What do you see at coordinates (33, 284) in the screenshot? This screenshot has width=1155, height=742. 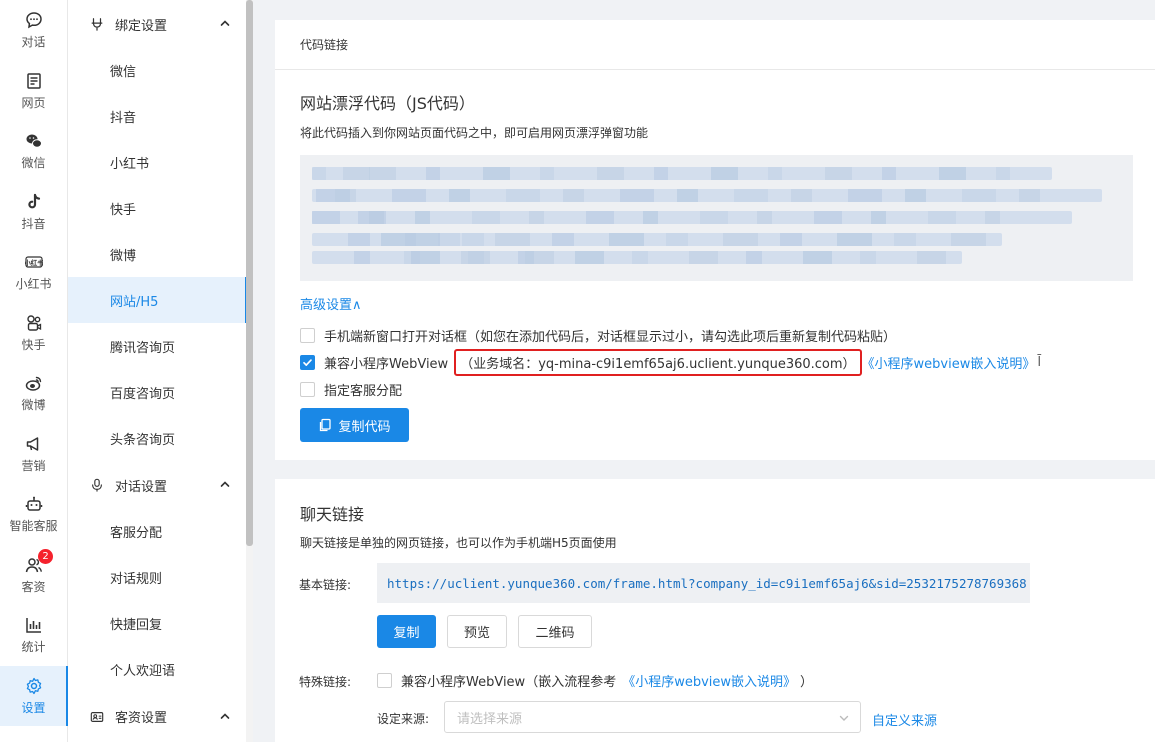 I see `rail-item-label: 小红书` at bounding box center [33, 284].